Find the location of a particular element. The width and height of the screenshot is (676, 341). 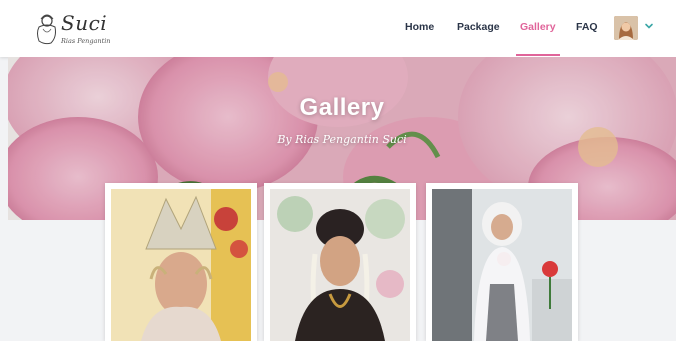

avatar-image is located at coordinates (626, 28).